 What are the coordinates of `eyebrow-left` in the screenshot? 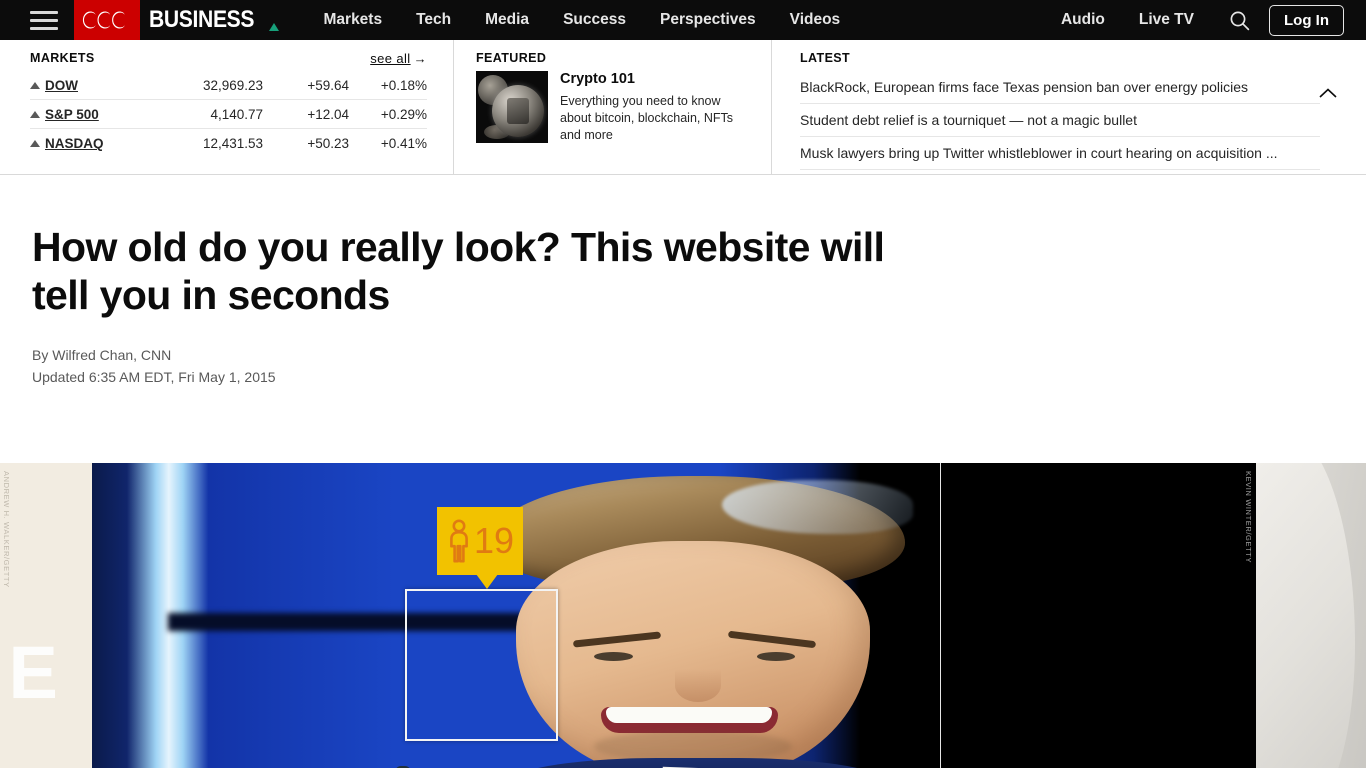 It's located at (617, 639).